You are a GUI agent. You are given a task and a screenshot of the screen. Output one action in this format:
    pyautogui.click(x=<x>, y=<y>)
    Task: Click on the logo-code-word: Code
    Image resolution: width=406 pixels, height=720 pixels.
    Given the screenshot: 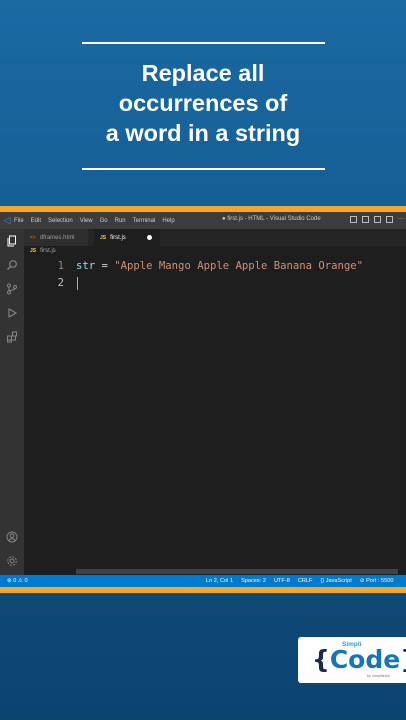 What is the action you would take?
    pyautogui.click(x=365, y=659)
    